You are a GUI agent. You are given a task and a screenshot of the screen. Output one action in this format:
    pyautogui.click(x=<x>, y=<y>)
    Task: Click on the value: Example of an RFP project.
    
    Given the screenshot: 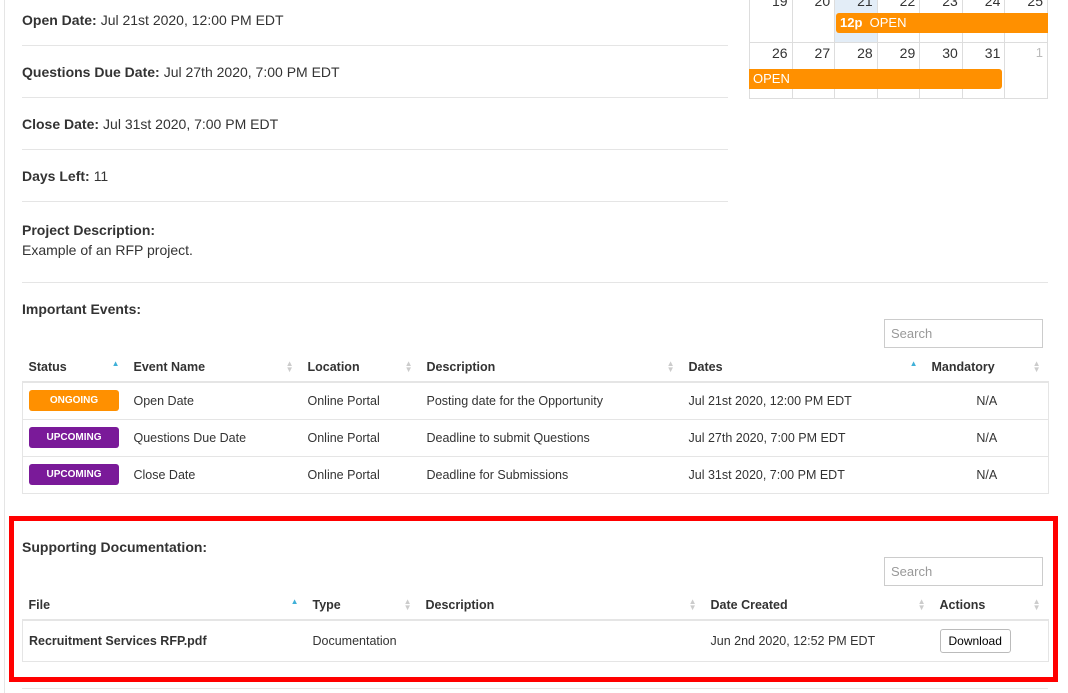 What is the action you would take?
    pyautogui.click(x=107, y=250)
    